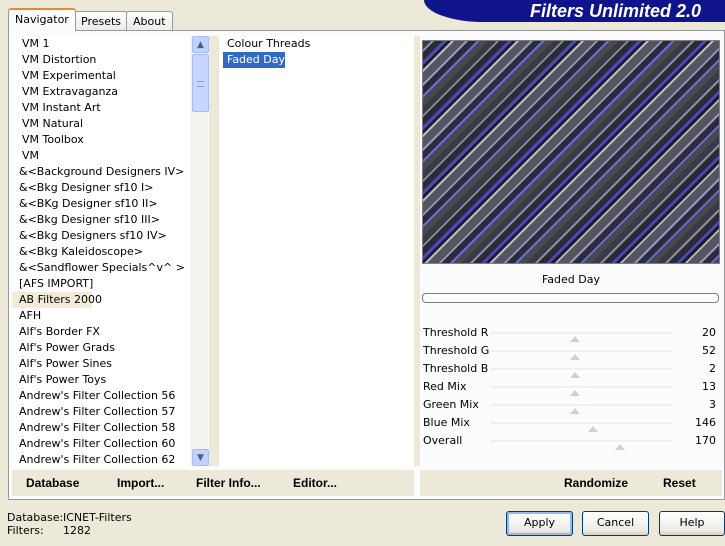 The height and width of the screenshot is (546, 725). Describe the element at coordinates (214, 251) in the screenshot. I see `list-divider` at that location.